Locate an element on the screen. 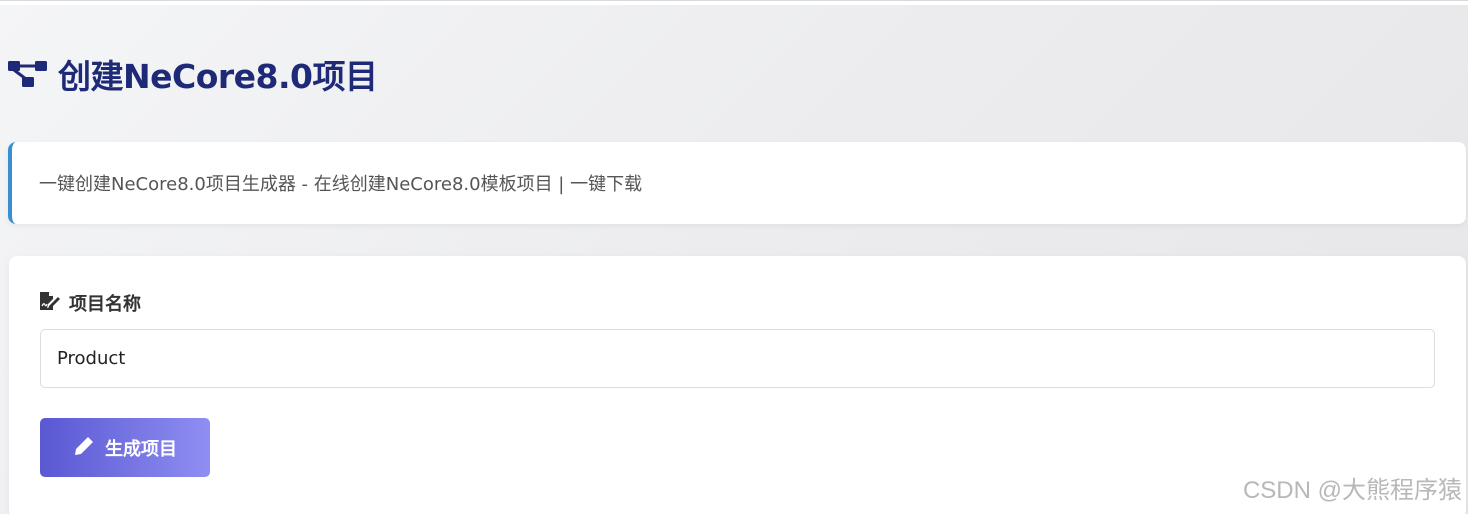 The width and height of the screenshot is (1468, 514). page-header: 创建NeCore8.0项目 is located at coordinates (193, 74).